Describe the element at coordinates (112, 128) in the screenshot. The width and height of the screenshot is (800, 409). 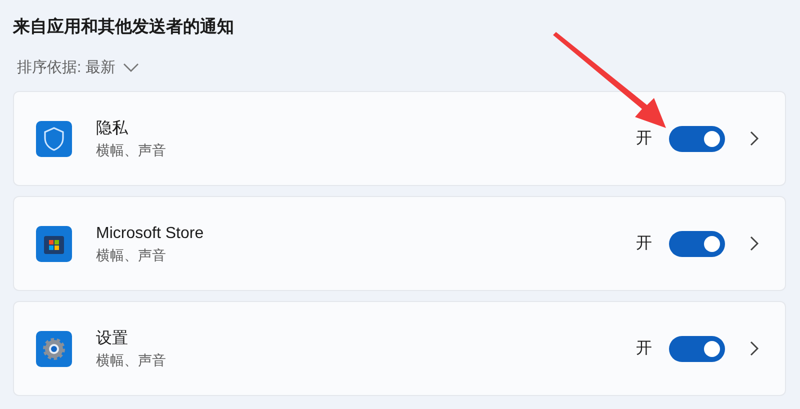
I see `app-name: 隐私` at that location.